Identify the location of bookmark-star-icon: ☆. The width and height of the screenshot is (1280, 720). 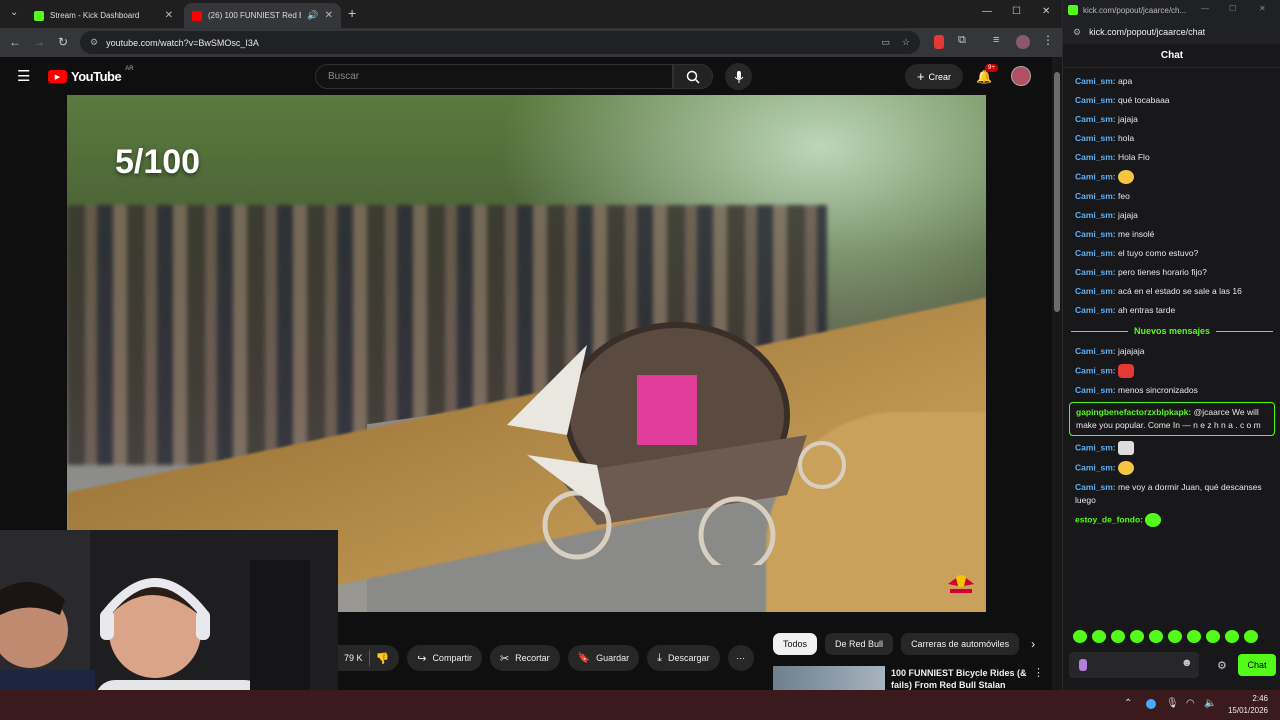
(906, 42).